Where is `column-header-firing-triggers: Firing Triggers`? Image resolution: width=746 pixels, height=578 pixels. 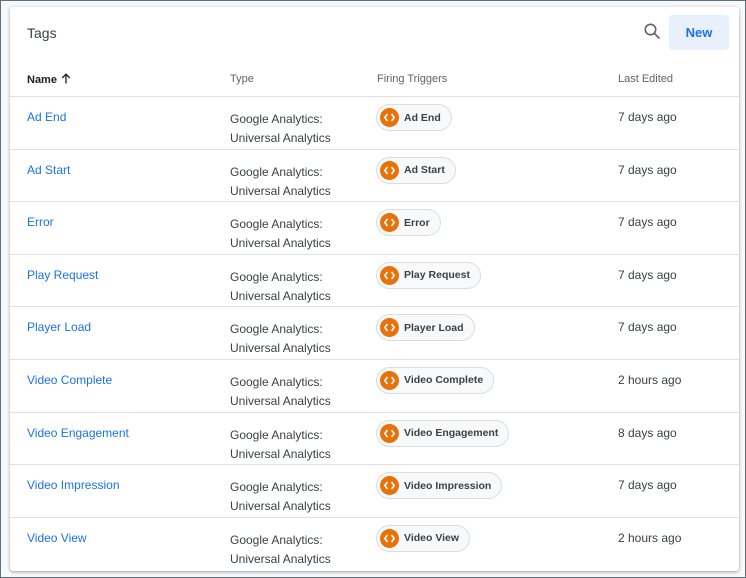
column-header-firing-triggers: Firing Triggers is located at coordinates (412, 79).